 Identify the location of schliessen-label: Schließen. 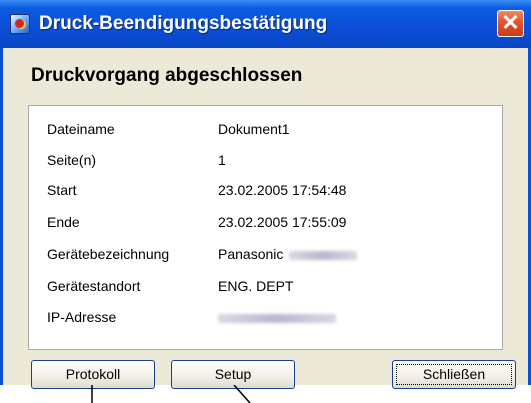
(454, 374).